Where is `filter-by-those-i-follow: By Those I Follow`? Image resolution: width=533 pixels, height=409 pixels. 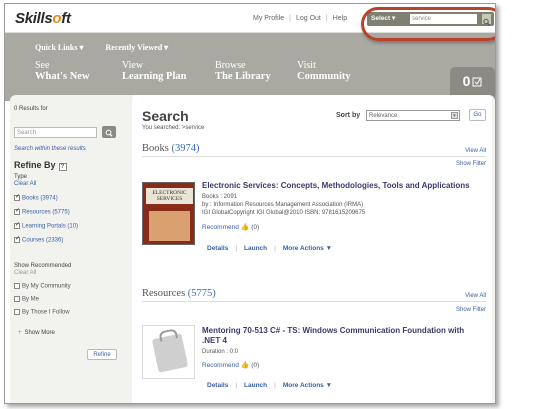 filter-by-those-i-follow: By Those I Follow is located at coordinates (42, 312).